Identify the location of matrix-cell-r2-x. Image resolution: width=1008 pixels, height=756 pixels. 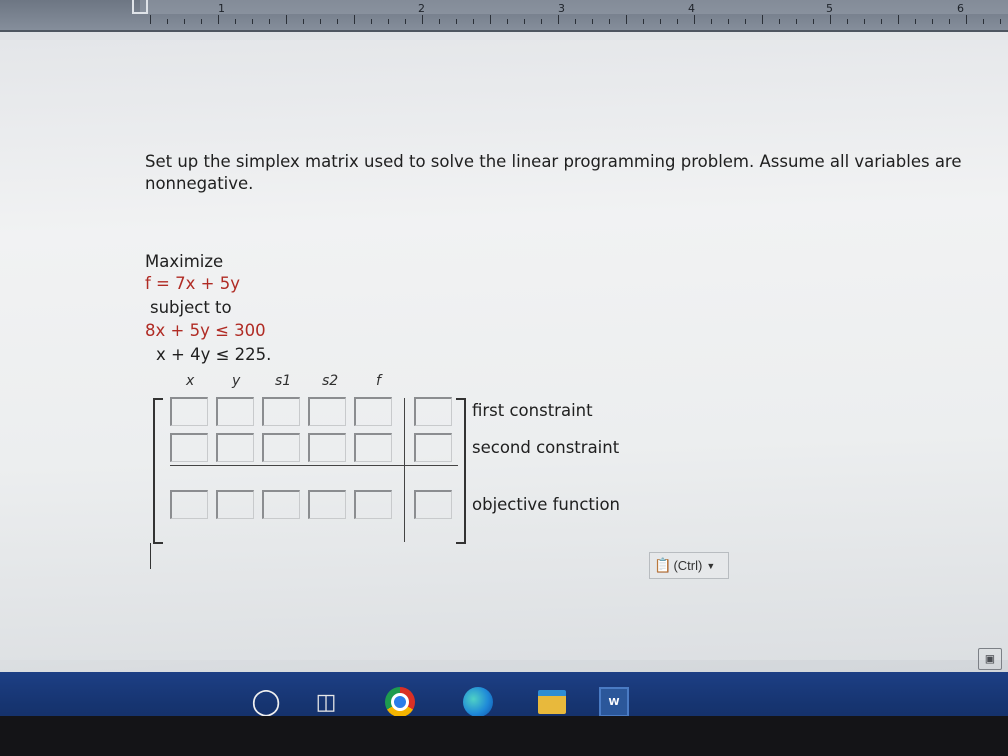
(189, 447).